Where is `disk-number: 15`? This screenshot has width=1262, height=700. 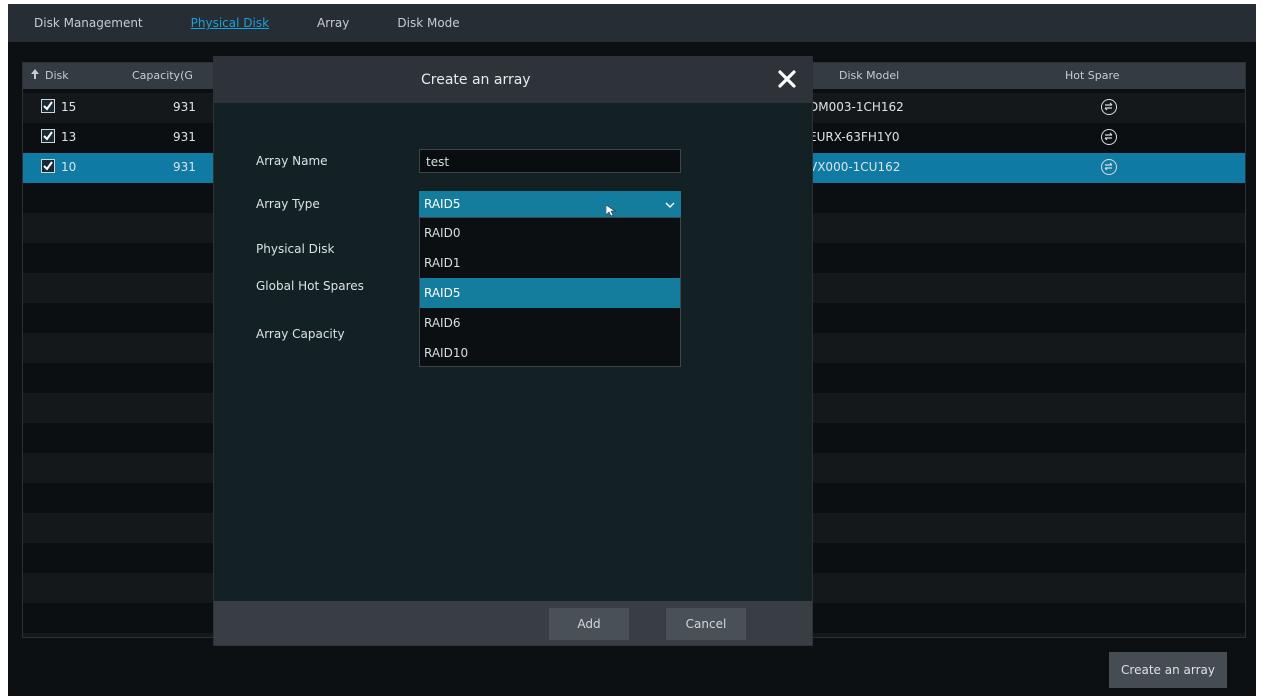 disk-number: 15 is located at coordinates (69, 107).